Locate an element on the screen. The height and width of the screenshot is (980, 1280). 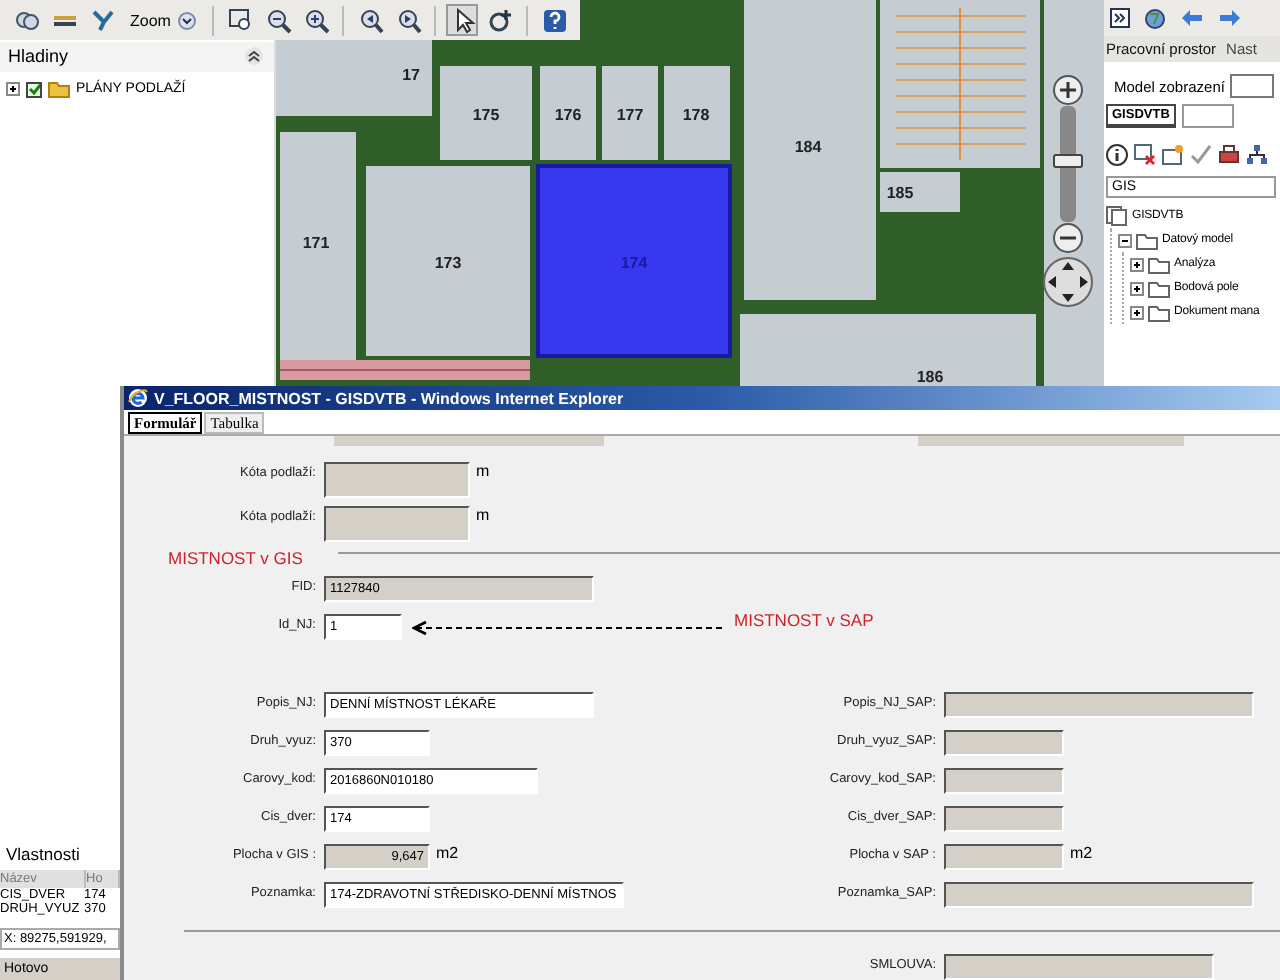
help-icon is located at coordinates (554, 20).